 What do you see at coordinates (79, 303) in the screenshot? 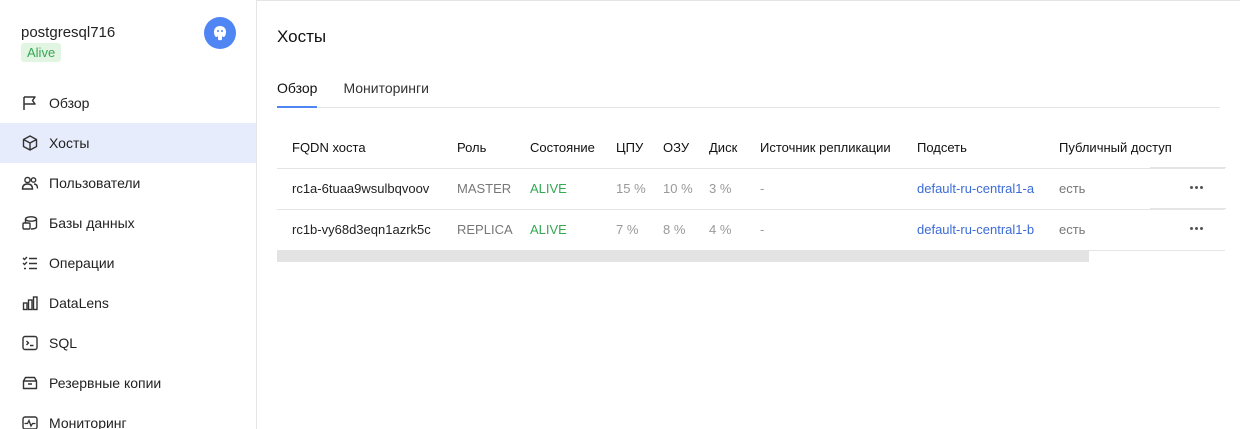
I see `sidebar-item-label: DataLens` at bounding box center [79, 303].